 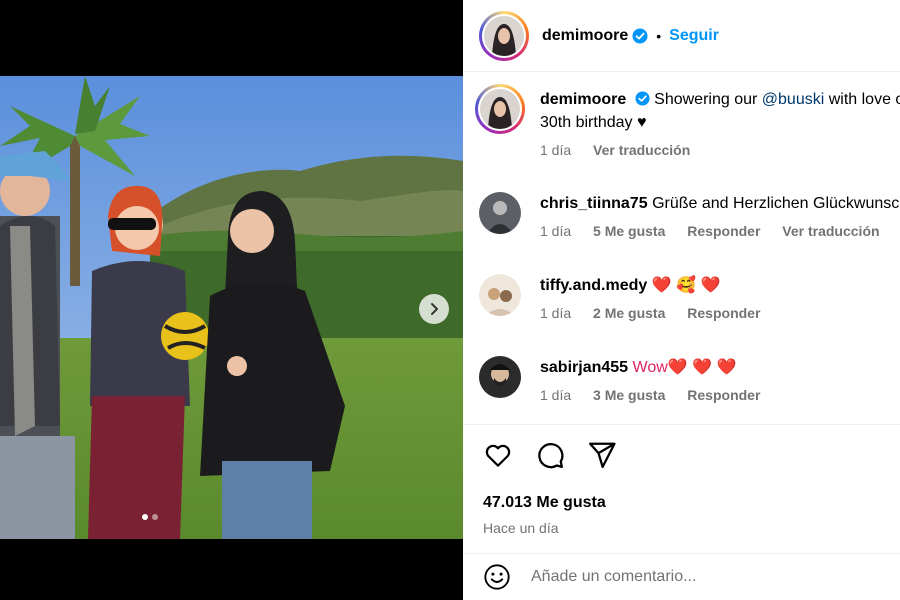 I want to click on next-slide-button, so click(x=434, y=309).